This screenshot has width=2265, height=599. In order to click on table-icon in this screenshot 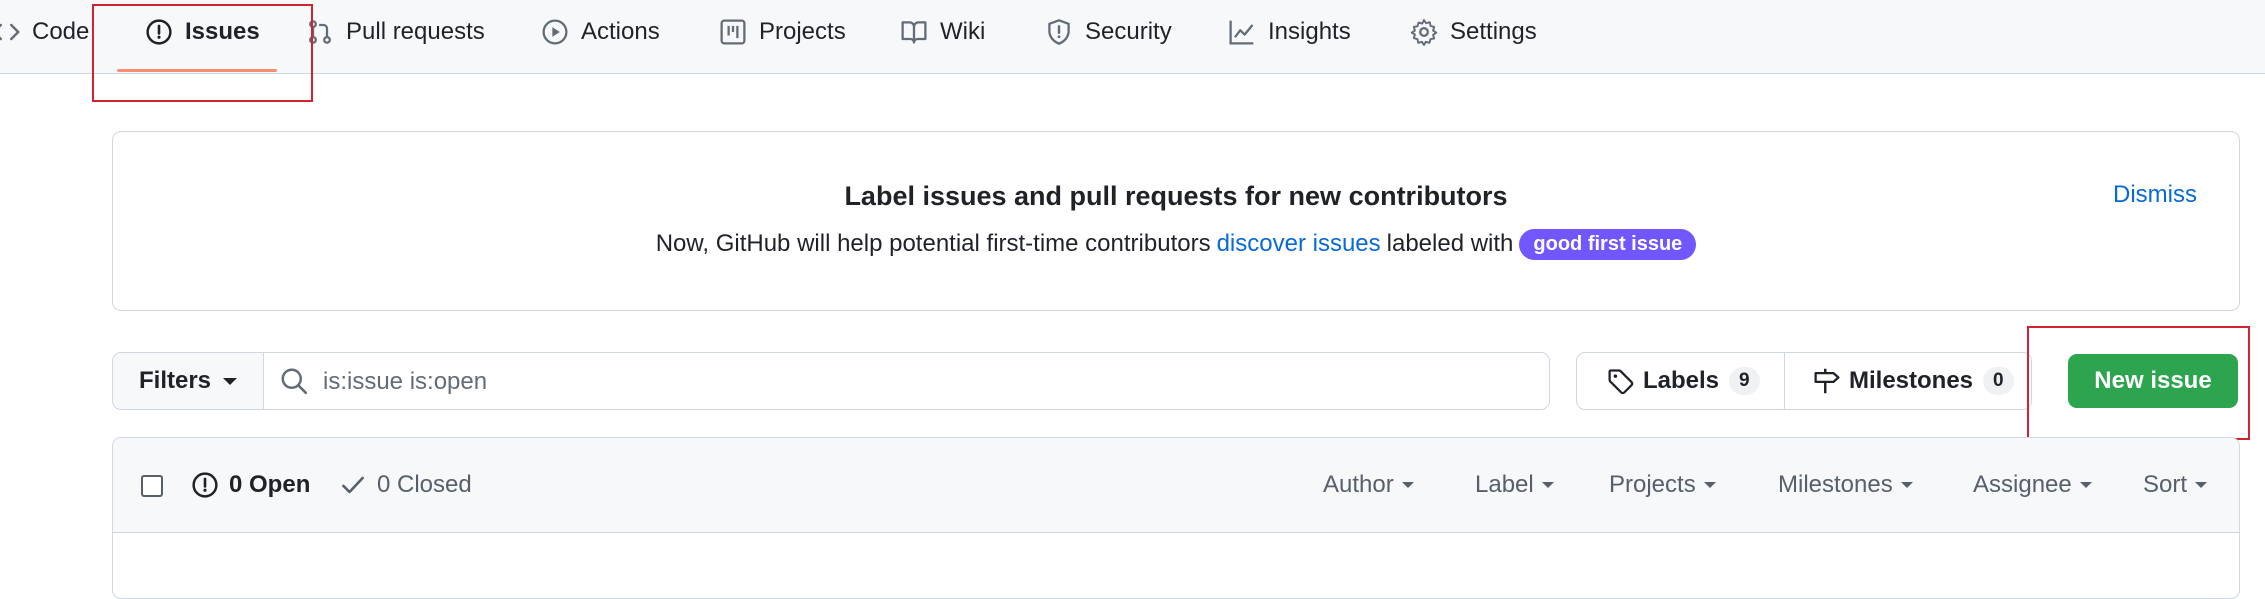, I will do `click(733, 32)`.